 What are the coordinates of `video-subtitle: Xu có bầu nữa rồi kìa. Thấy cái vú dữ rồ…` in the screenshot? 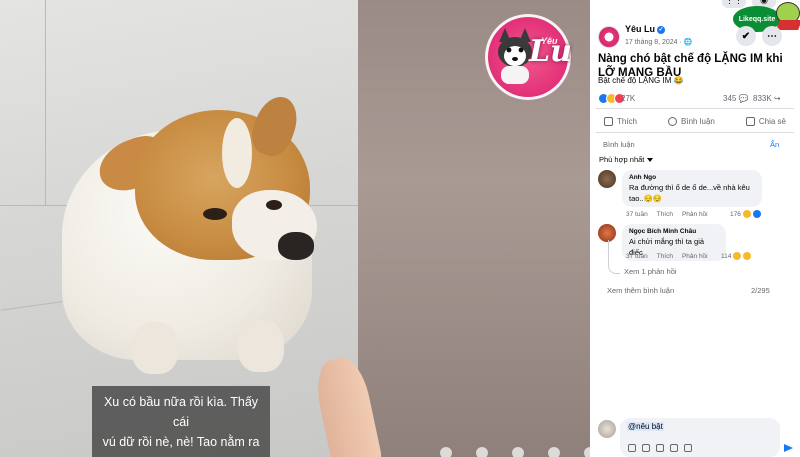 It's located at (181, 421).